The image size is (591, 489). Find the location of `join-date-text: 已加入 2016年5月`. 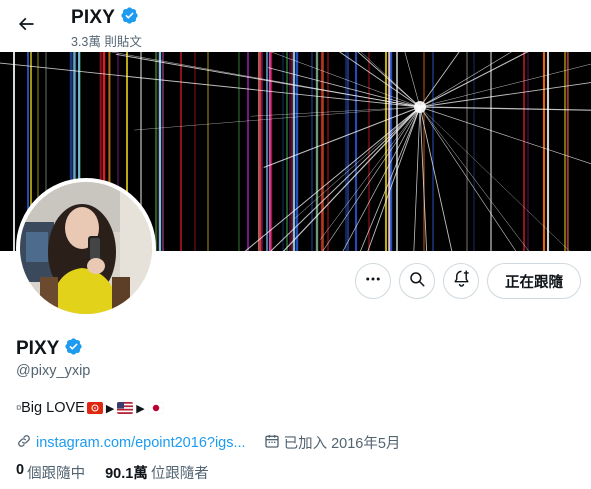

join-date-text: 已加入 2016年5月 is located at coordinates (342, 444).